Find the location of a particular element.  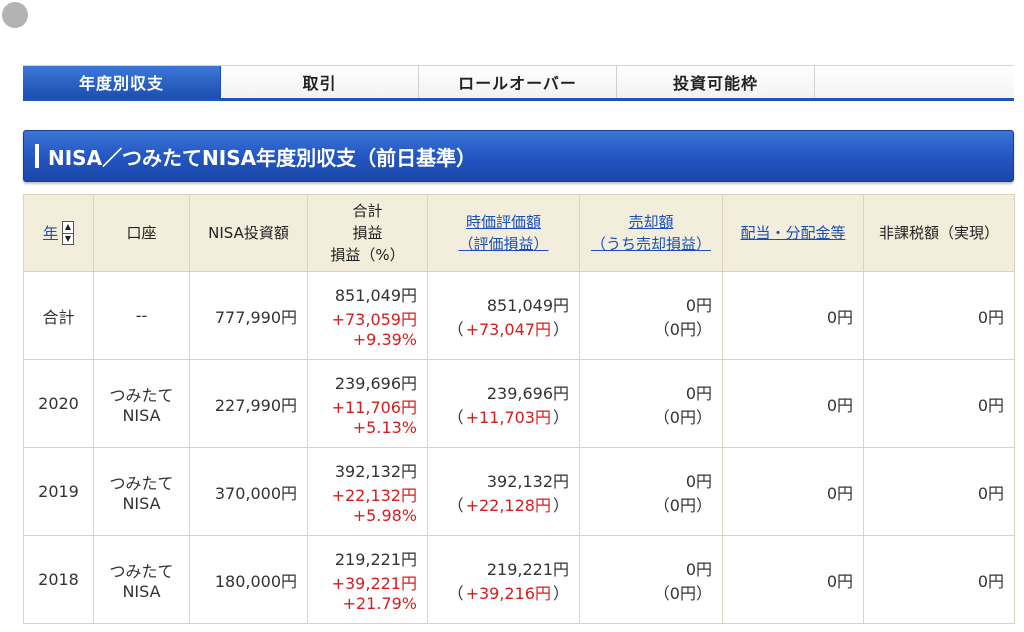

status-dot is located at coordinates (15, 15).